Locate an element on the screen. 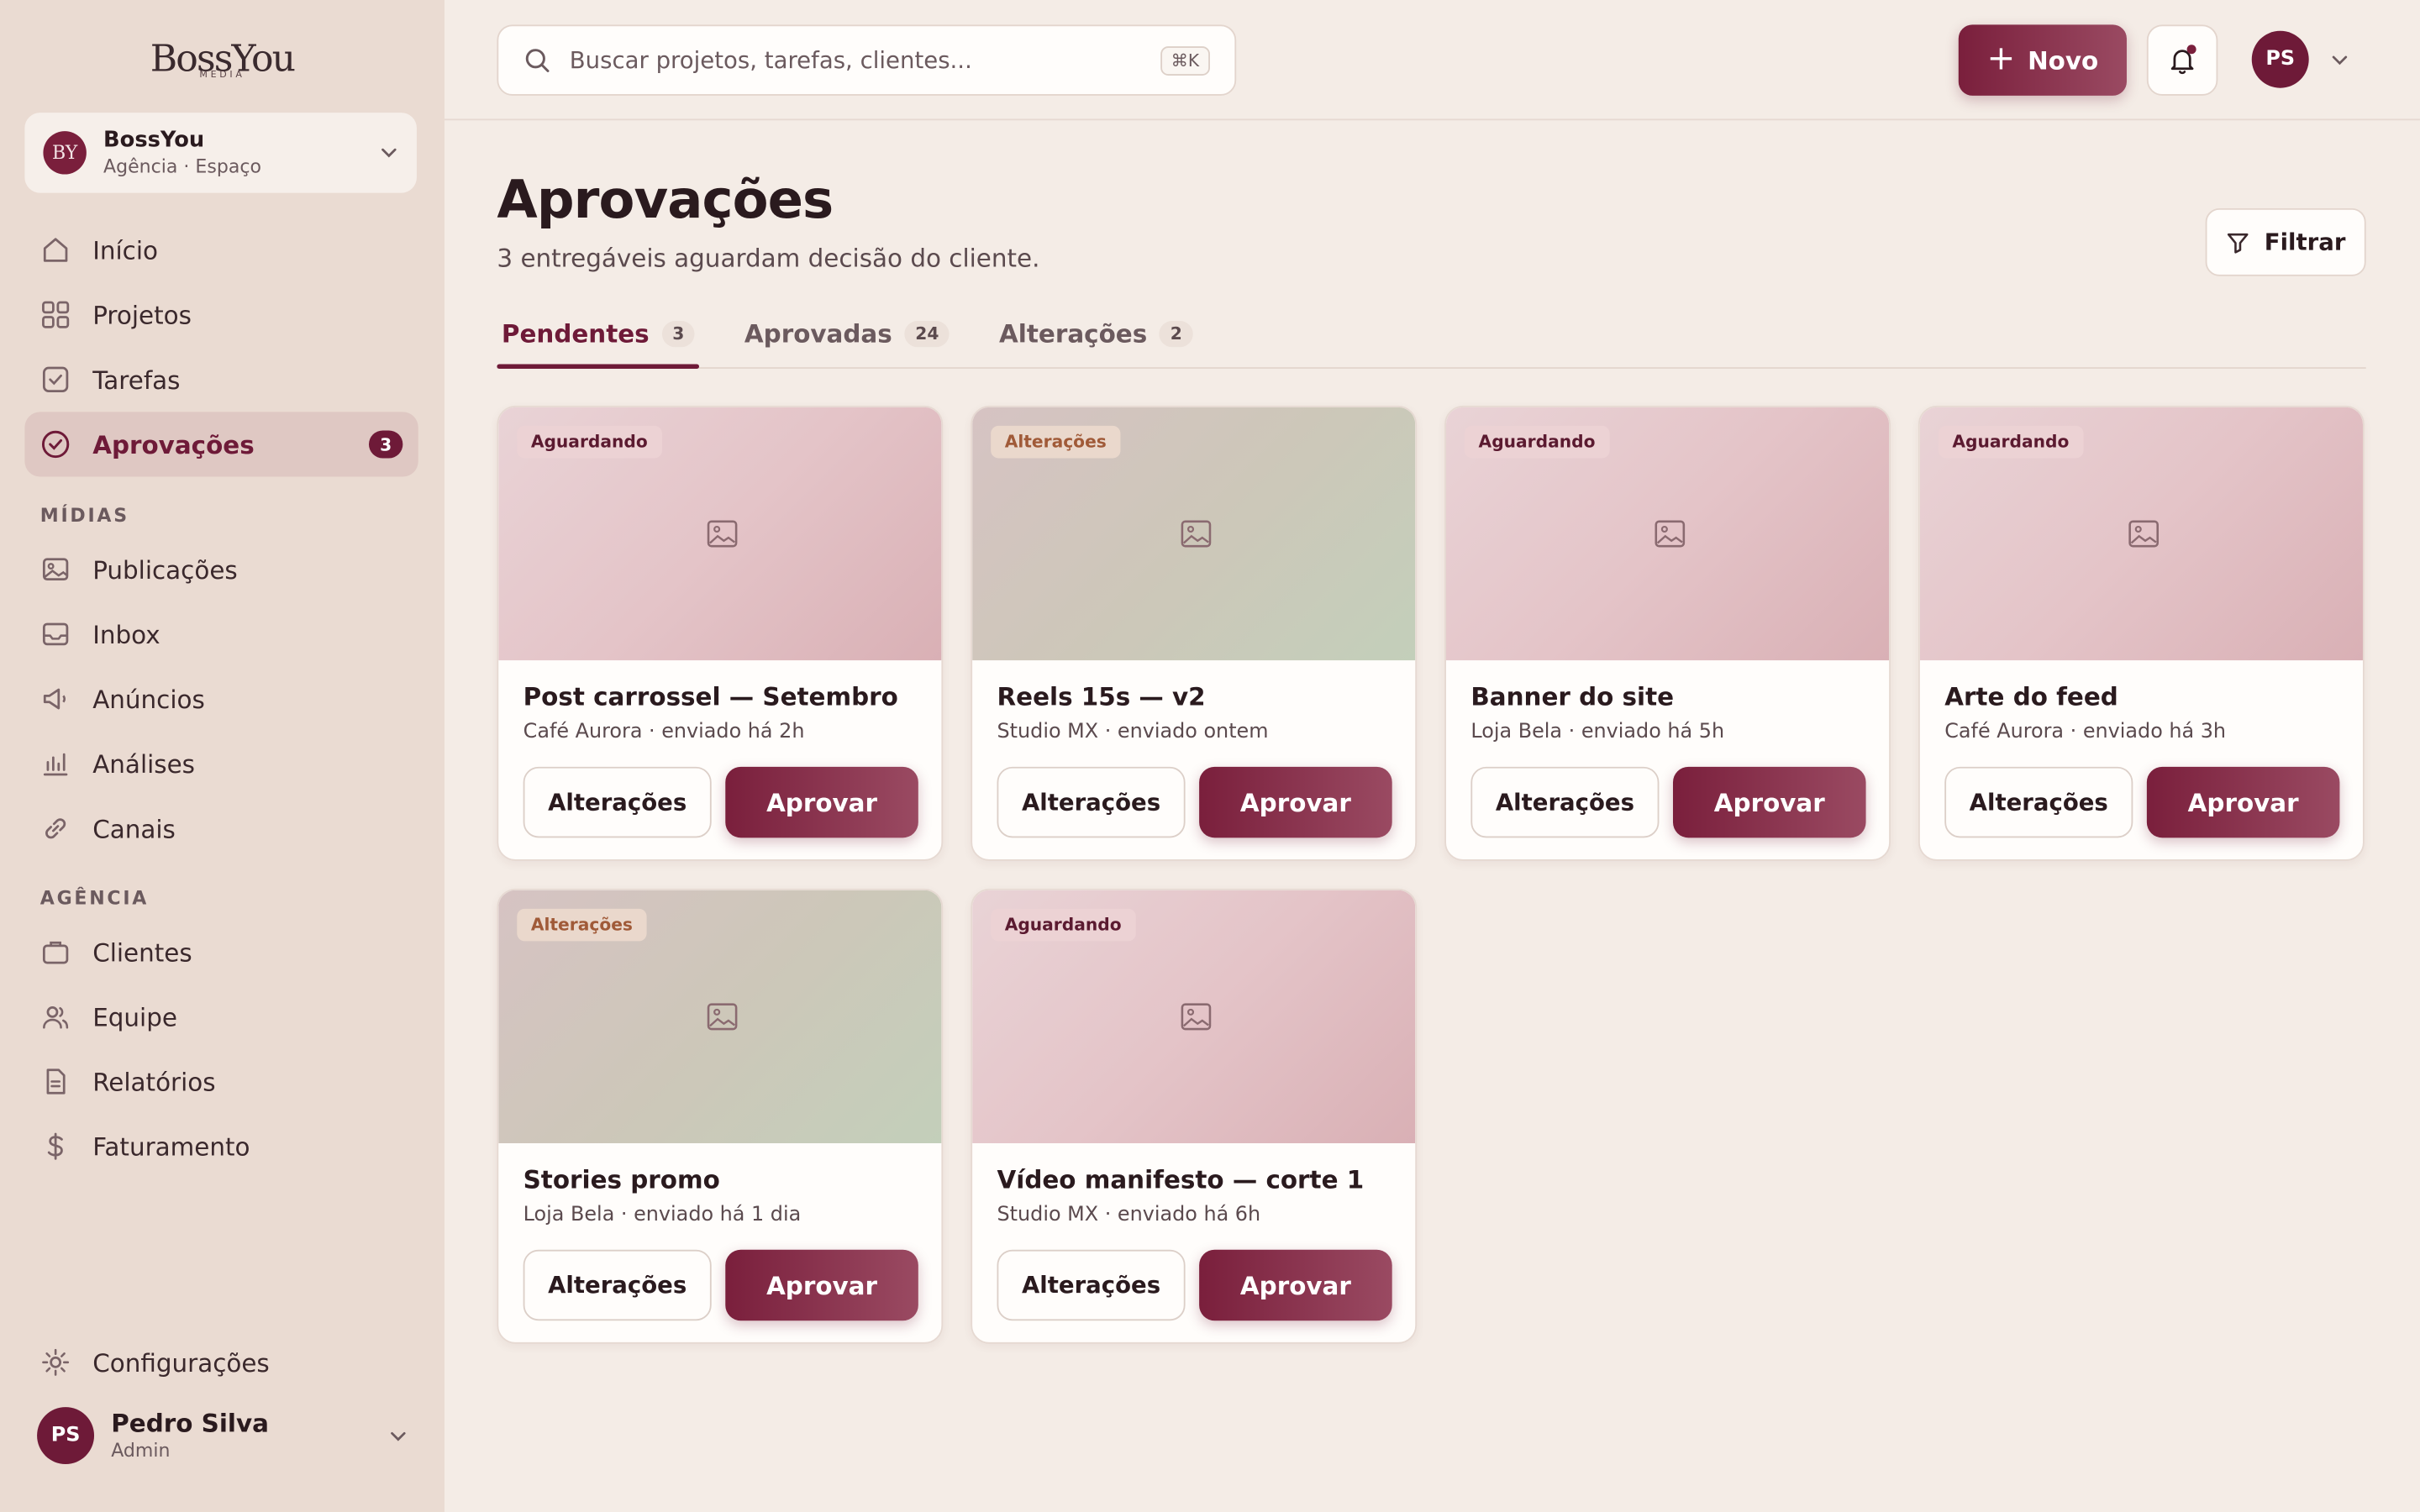 This screenshot has height=1512, width=2420. search-bar: ⌘K is located at coordinates (867, 60).